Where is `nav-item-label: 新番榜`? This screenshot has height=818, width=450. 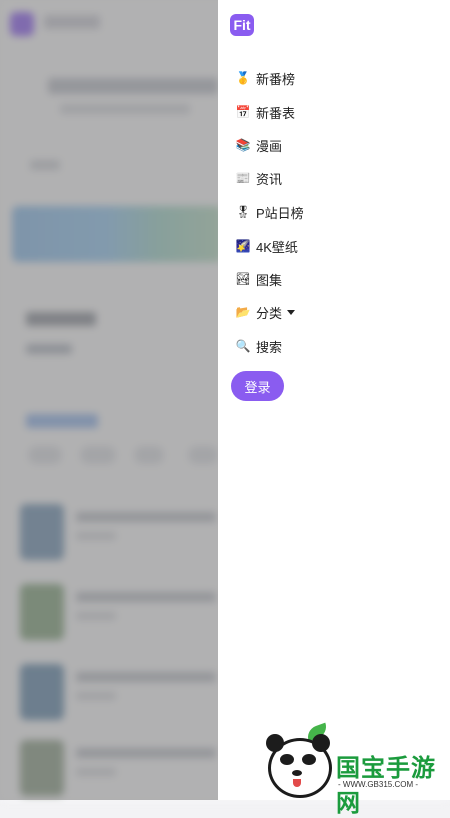 nav-item-label: 新番榜 is located at coordinates (276, 79).